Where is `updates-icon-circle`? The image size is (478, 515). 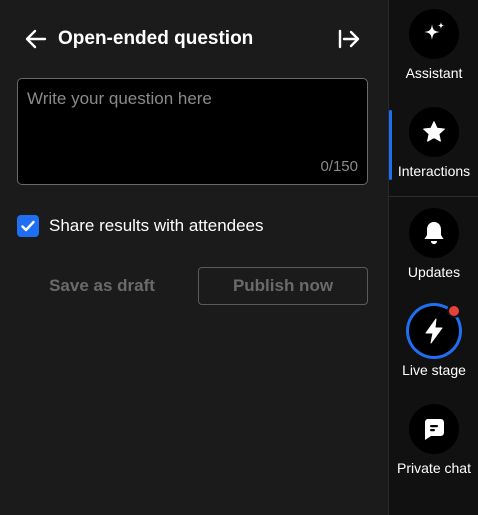 updates-icon-circle is located at coordinates (434, 233).